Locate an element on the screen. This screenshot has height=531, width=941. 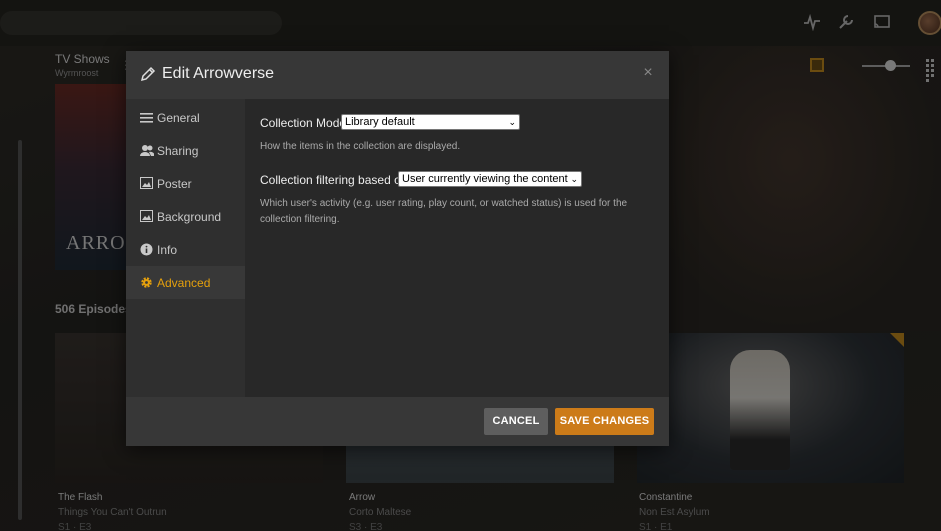
nav-item-general: General is located at coordinates (185, 117).